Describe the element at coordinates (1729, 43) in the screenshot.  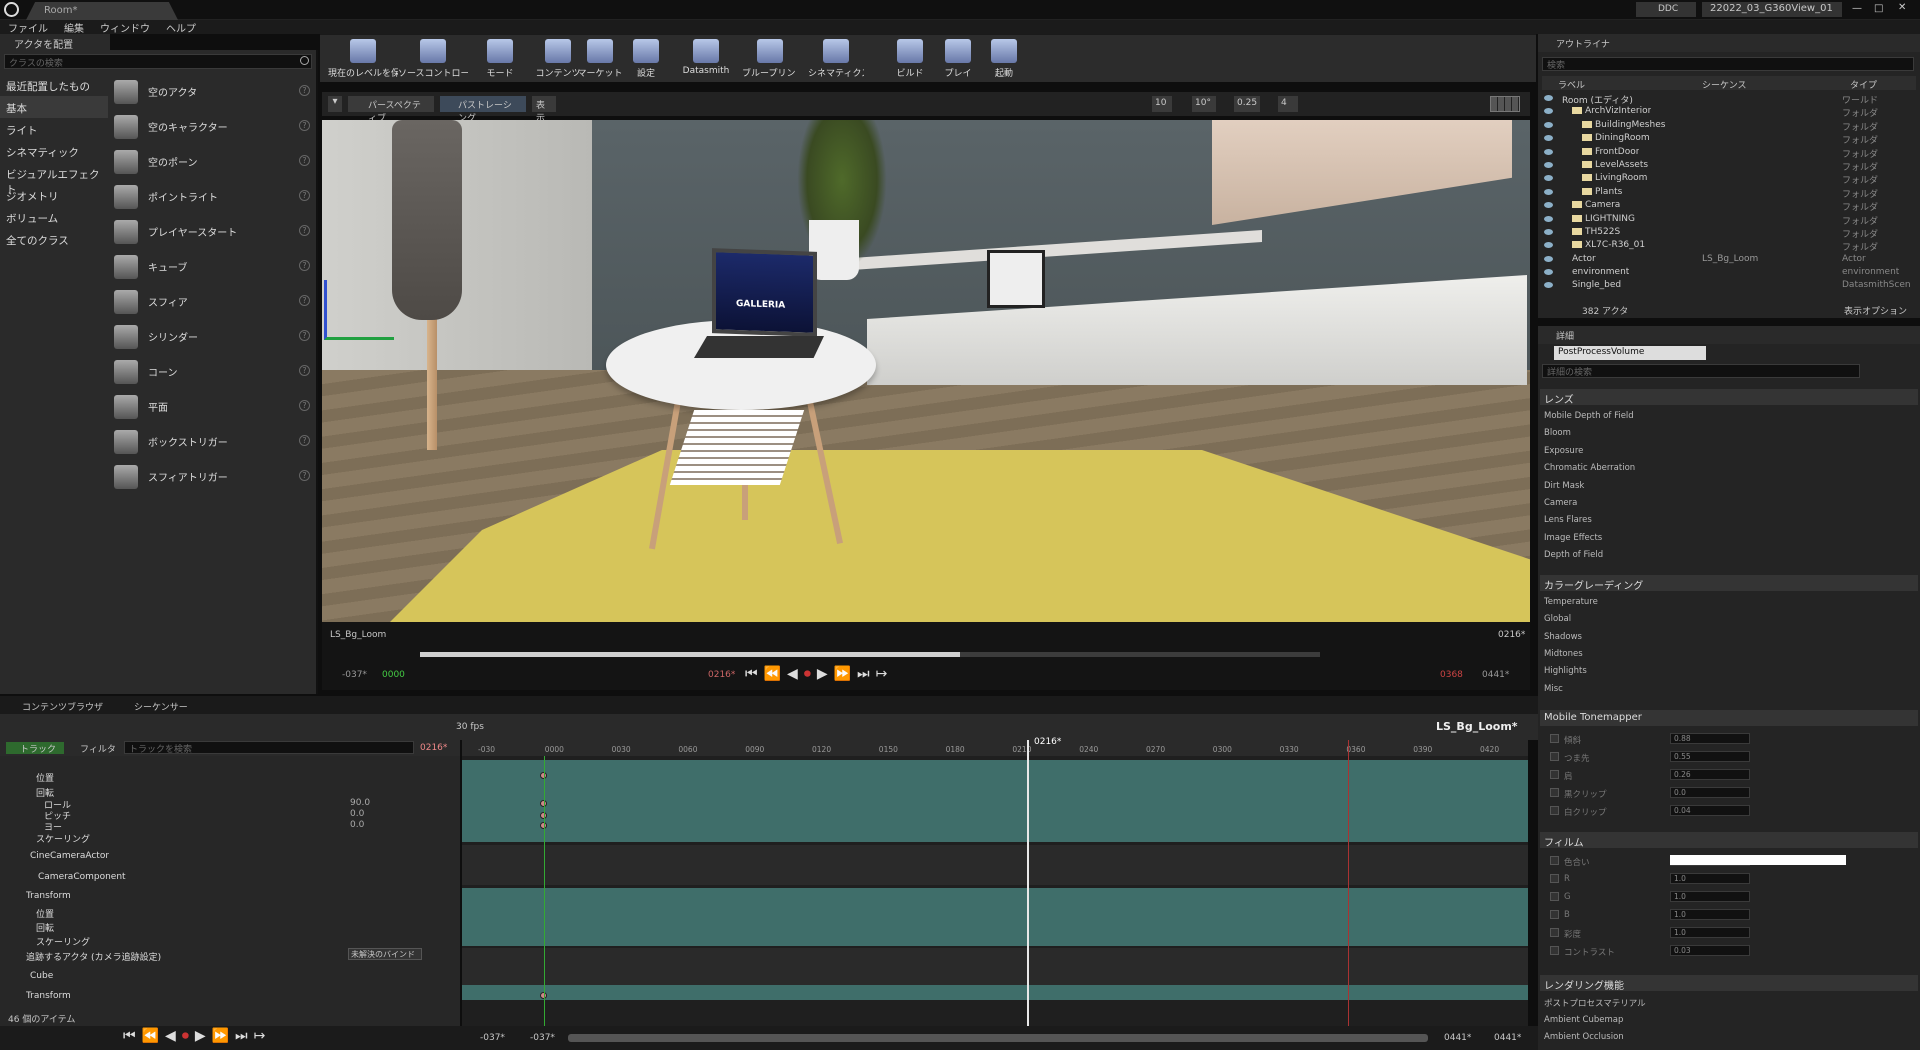
I see `outliner-tab: アウトライナ` at that location.